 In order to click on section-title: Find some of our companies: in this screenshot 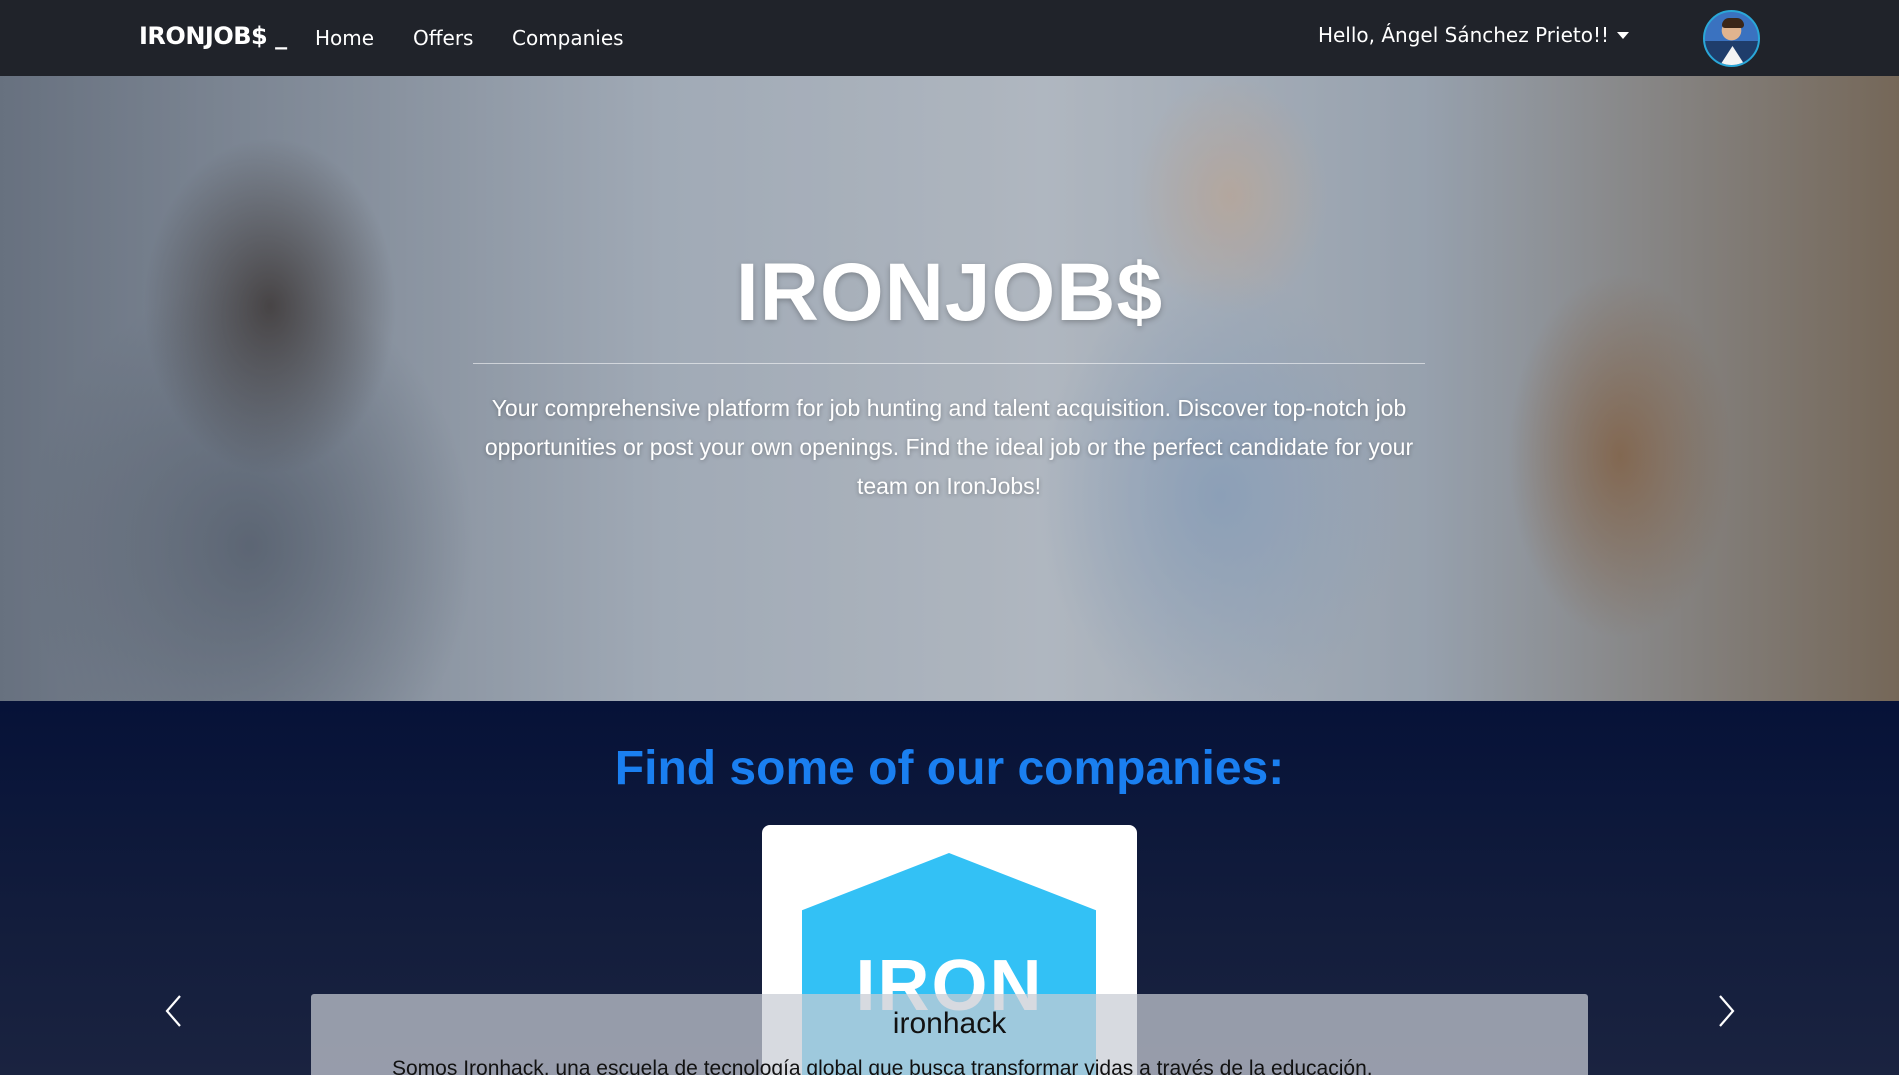, I will do `click(949, 768)`.